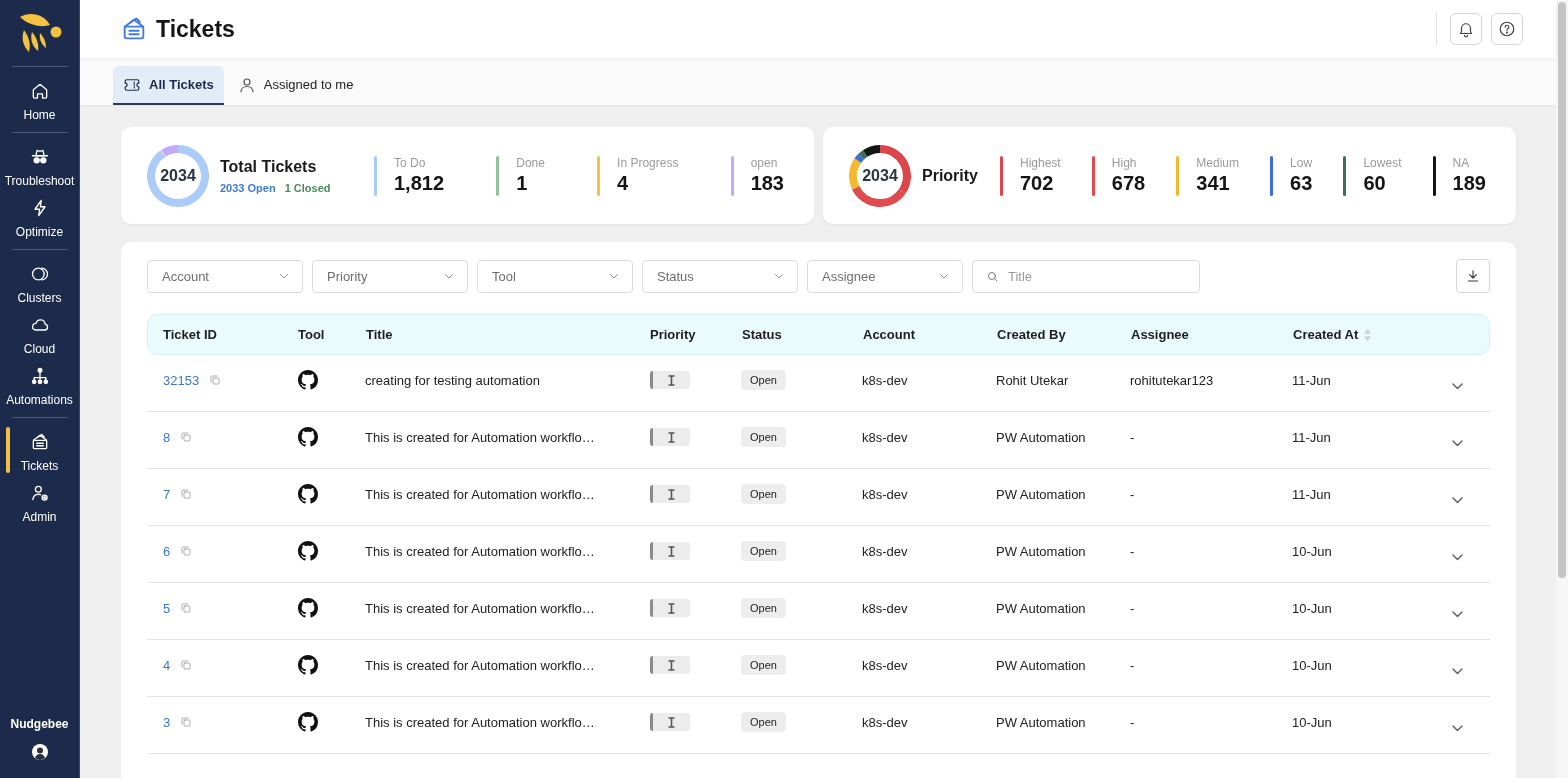 The height and width of the screenshot is (778, 1568). Describe the element at coordinates (1469, 183) in the screenshot. I see `stat-value: 189` at that location.